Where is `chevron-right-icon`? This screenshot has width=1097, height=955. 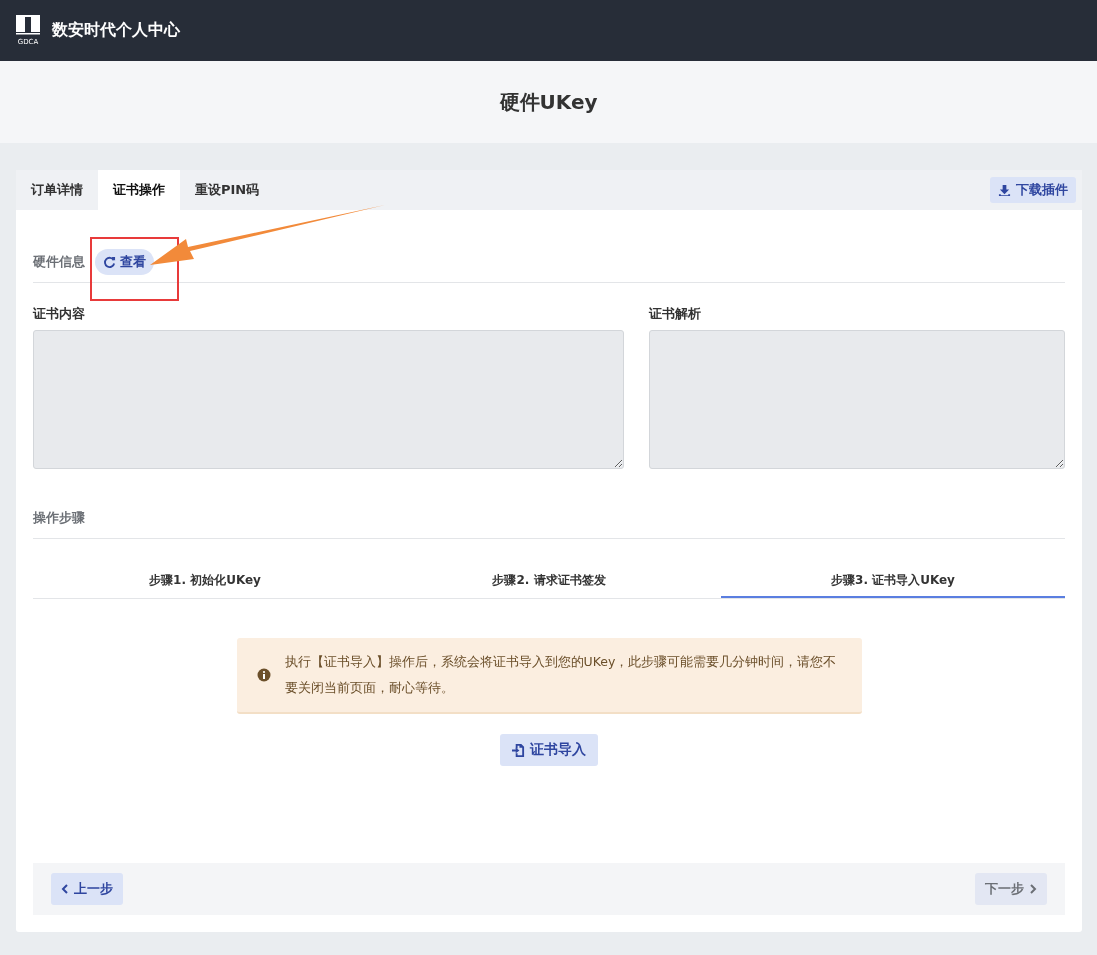 chevron-right-icon is located at coordinates (1033, 889).